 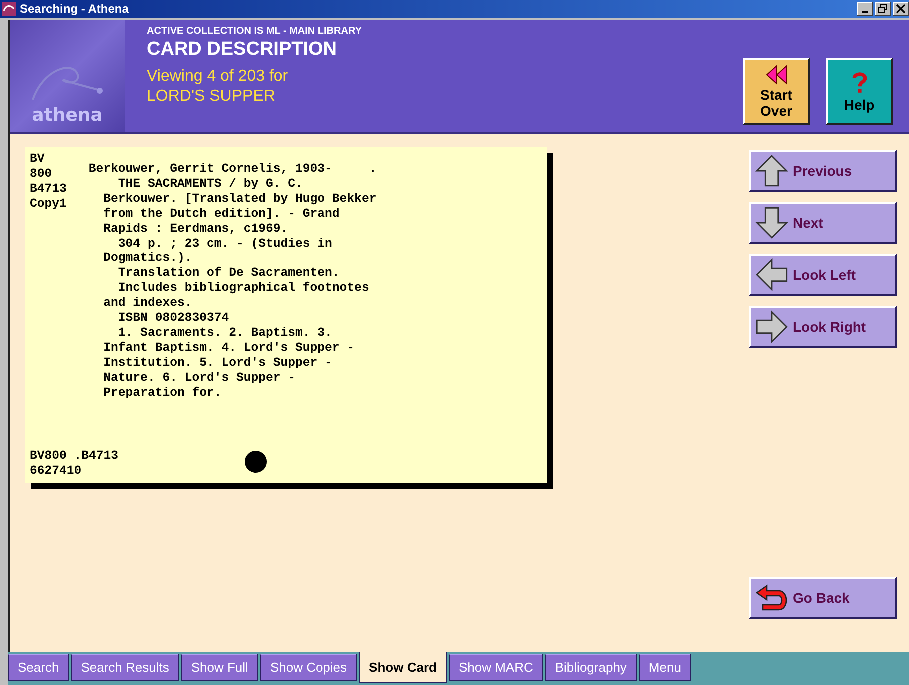 I want to click on close-button, so click(x=901, y=9).